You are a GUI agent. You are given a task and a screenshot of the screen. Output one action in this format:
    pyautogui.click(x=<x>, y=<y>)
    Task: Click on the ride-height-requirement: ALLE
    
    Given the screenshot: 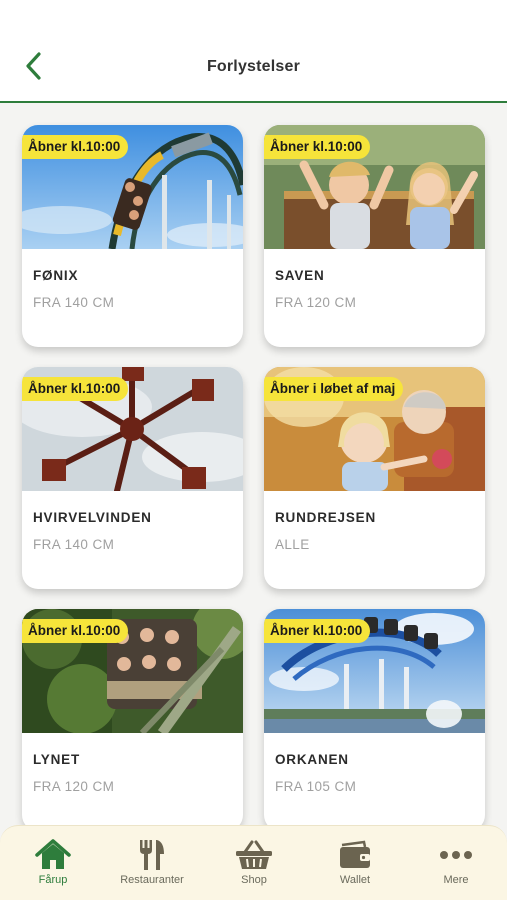 What is the action you would take?
    pyautogui.click(x=292, y=544)
    